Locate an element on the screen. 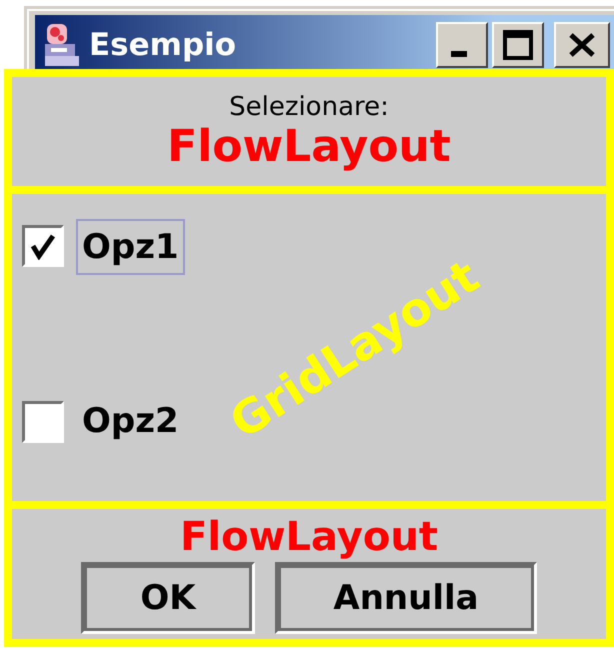 The image size is (614, 666). close-icon is located at coordinates (582, 45).